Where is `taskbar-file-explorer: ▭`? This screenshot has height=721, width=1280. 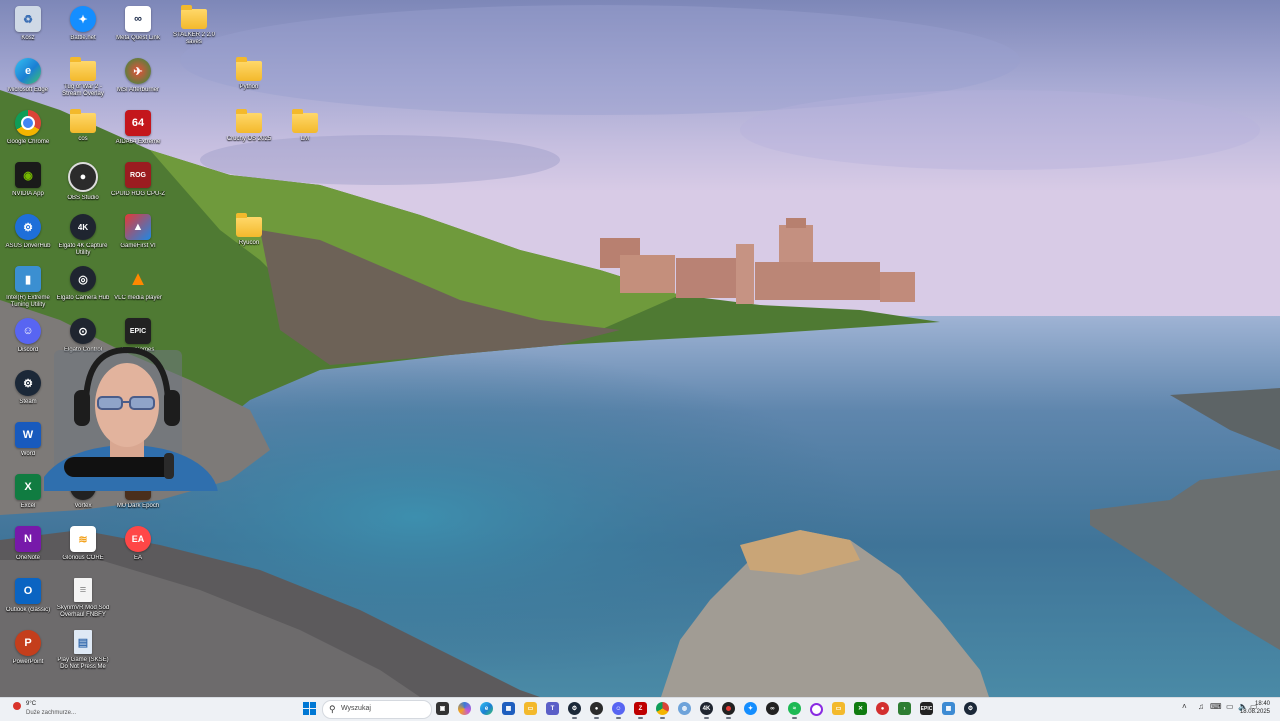
taskbar-file-explorer: ▭ is located at coordinates (530, 708).